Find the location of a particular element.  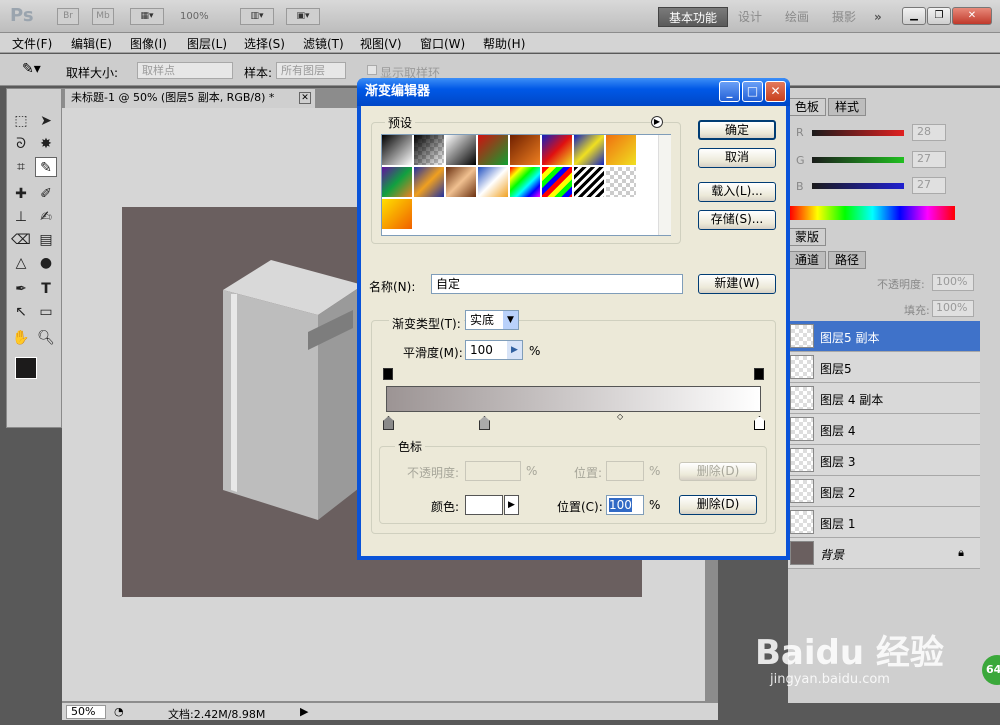

green-value: 27 is located at coordinates (929, 159).